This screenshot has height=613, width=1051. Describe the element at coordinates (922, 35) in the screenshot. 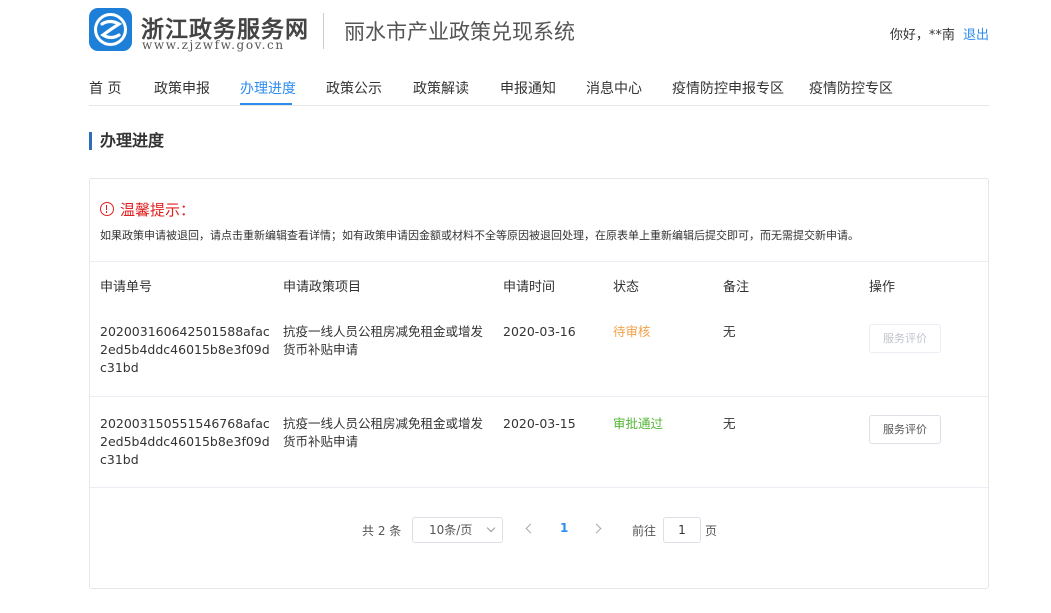

I see `user-greeting: 你好，**南` at that location.